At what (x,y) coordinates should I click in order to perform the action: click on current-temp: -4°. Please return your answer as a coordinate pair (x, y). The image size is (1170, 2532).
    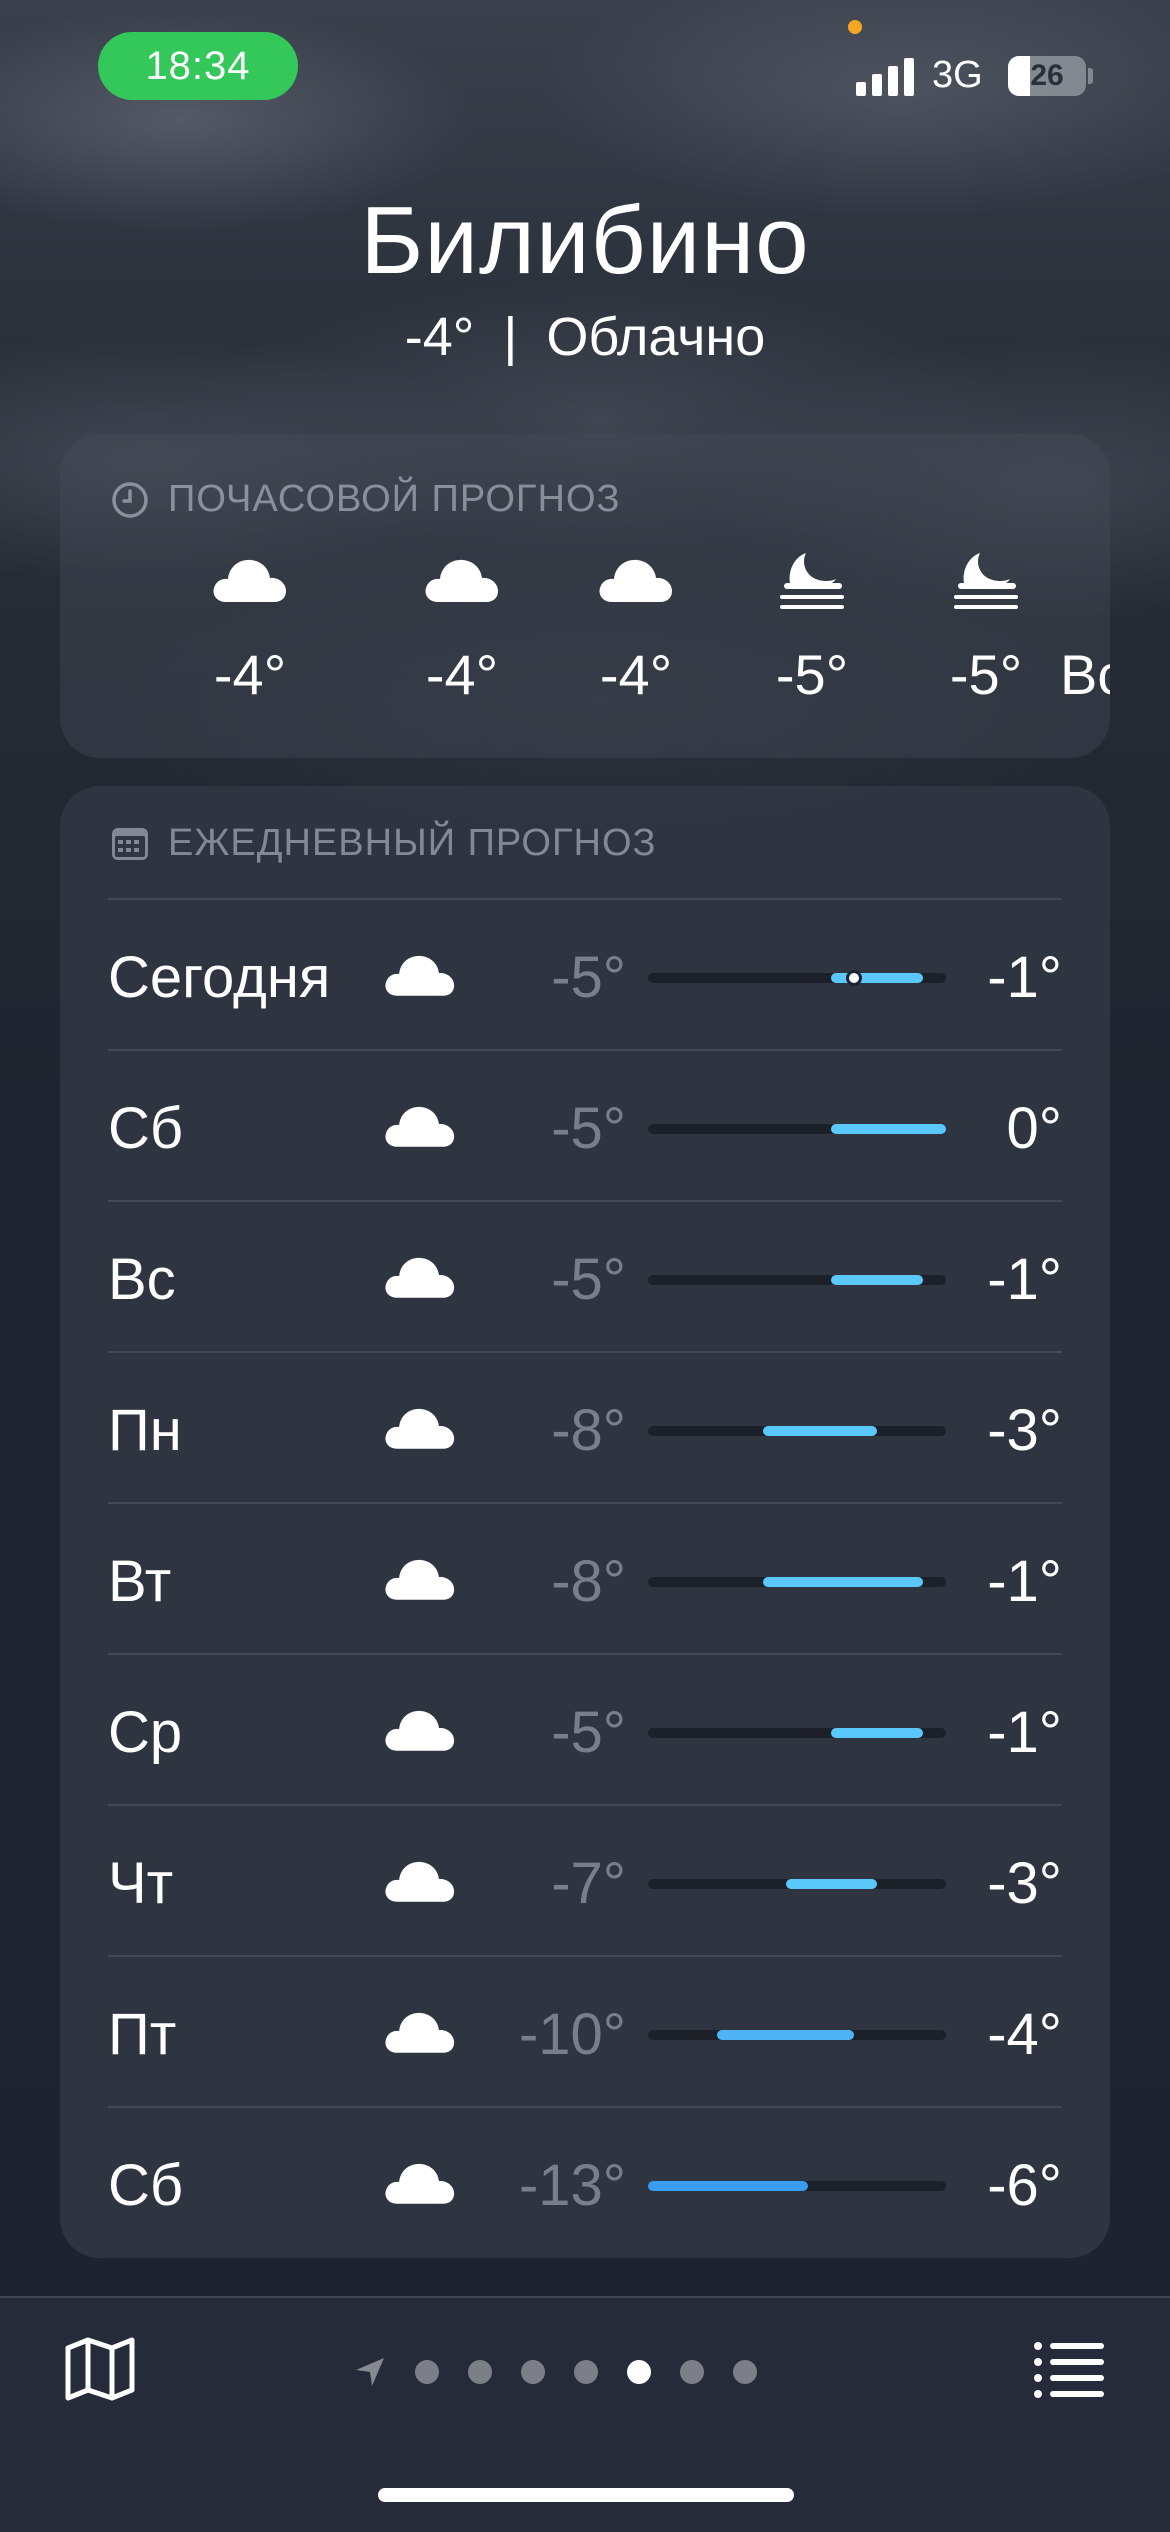
    Looking at the image, I should click on (439, 337).